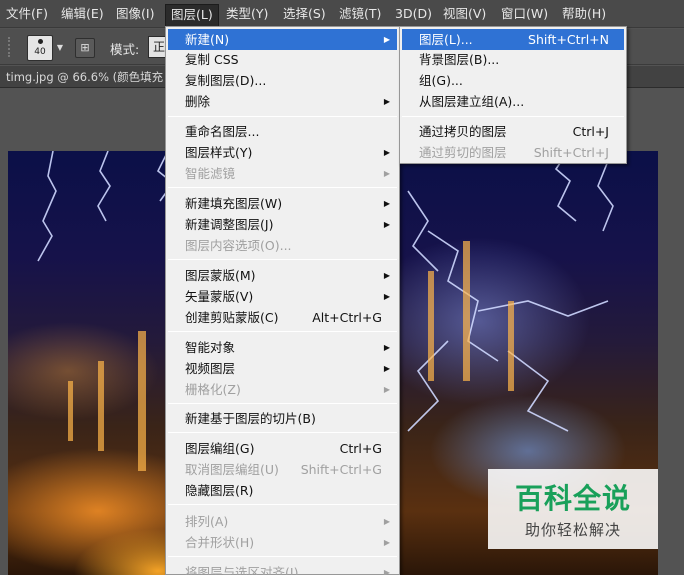 The width and height of the screenshot is (684, 575). Describe the element at coordinates (219, 152) in the screenshot. I see `menu-item-label: 图层样式(Y)` at that location.